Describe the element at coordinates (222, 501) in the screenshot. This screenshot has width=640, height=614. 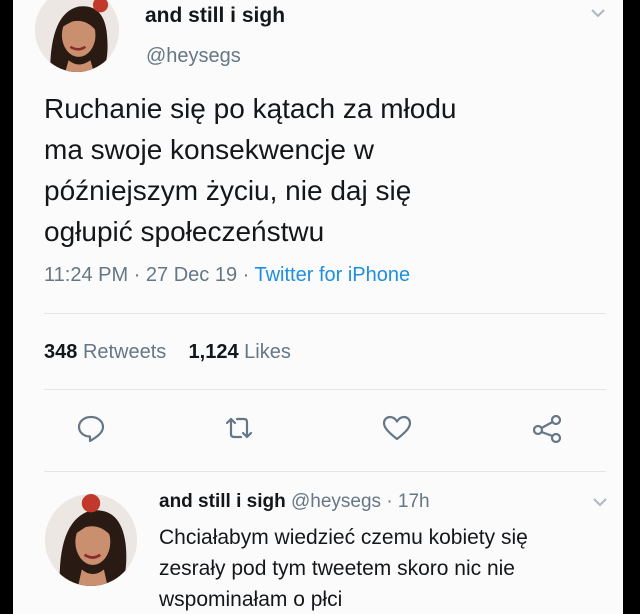
I see `reply-author-name: and still i sigh` at that location.